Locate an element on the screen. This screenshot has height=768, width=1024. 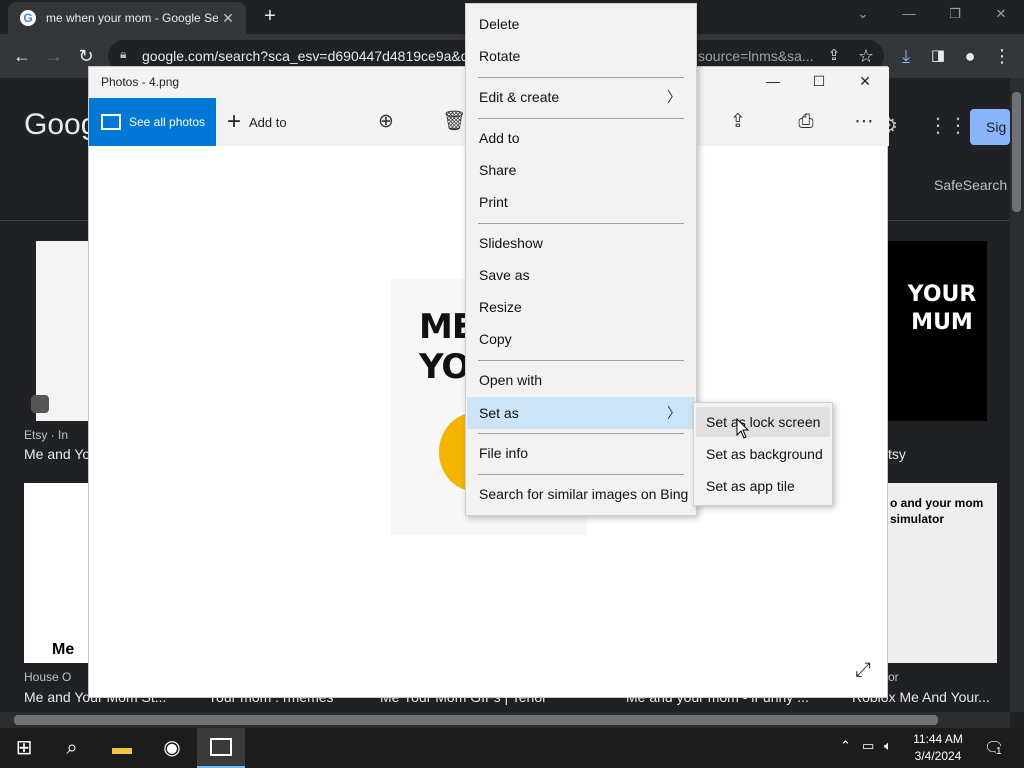
profile-avatar-icon: ● is located at coordinates (970, 56).